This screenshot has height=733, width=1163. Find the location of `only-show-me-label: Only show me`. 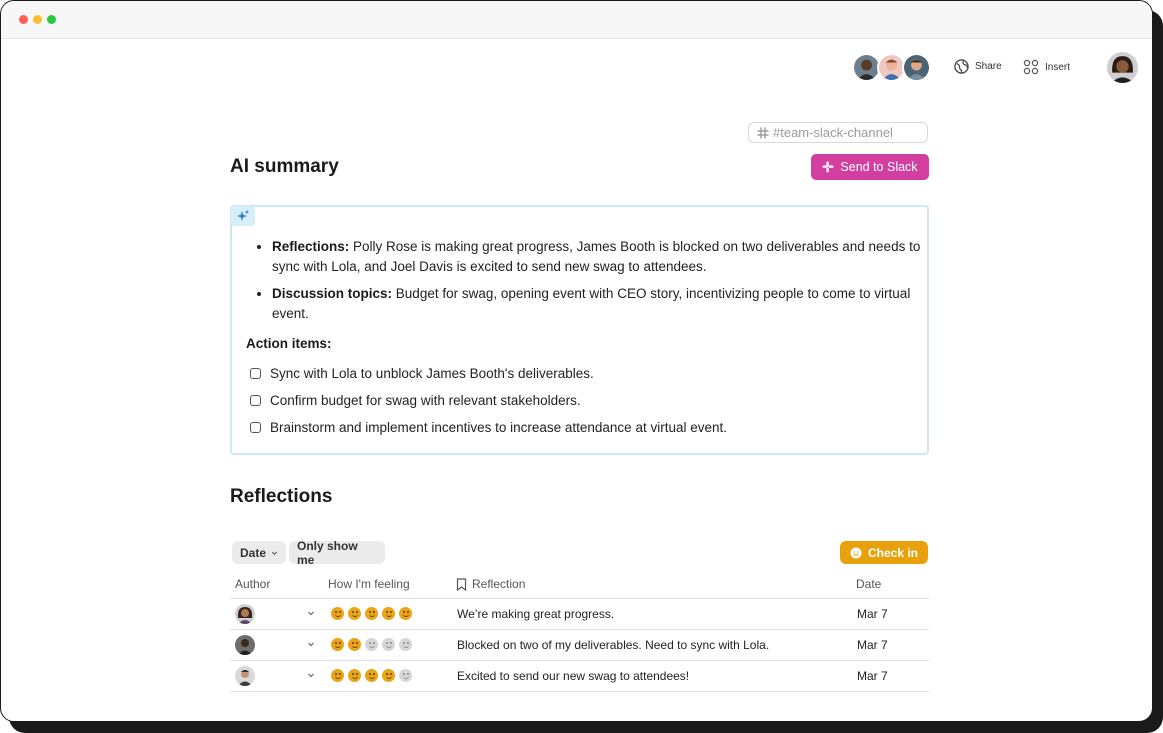

only-show-me-label: Only show me is located at coordinates (327, 552).